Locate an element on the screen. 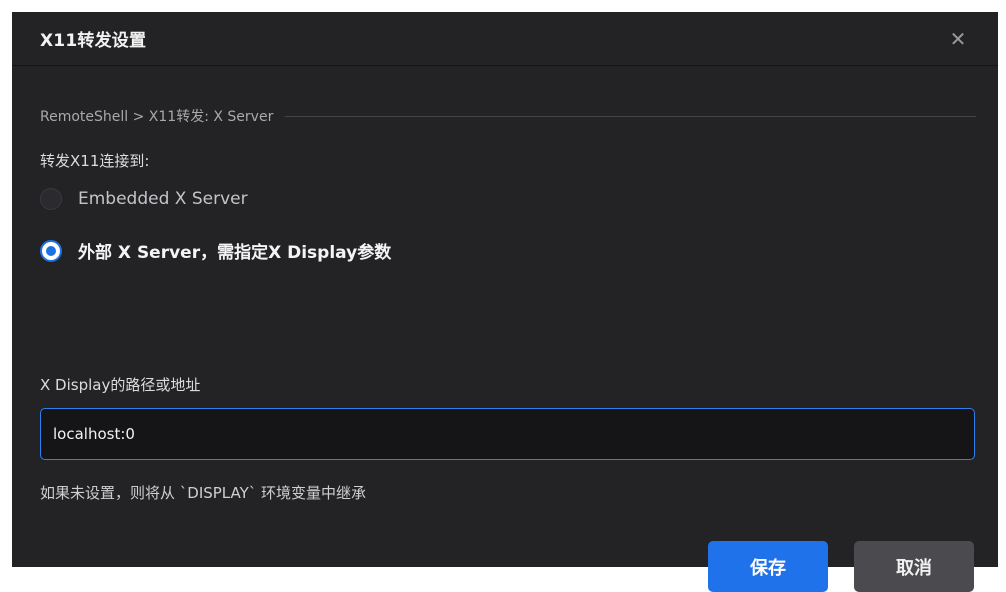 This screenshot has height=592, width=1006. display-hint: 如果未设置，则将从 `DISPLAY` 环境变量中继承 is located at coordinates (203, 493).